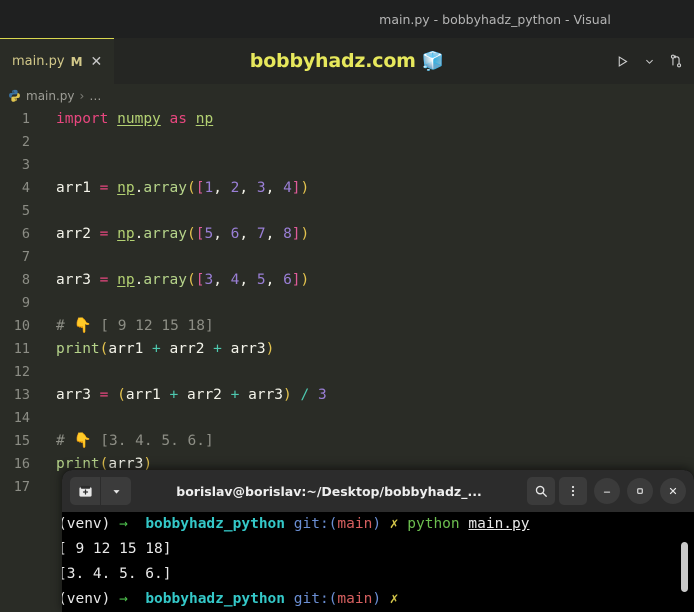 This screenshot has width=694, height=612. I want to click on code-text: import numpy as np, so click(135, 119).